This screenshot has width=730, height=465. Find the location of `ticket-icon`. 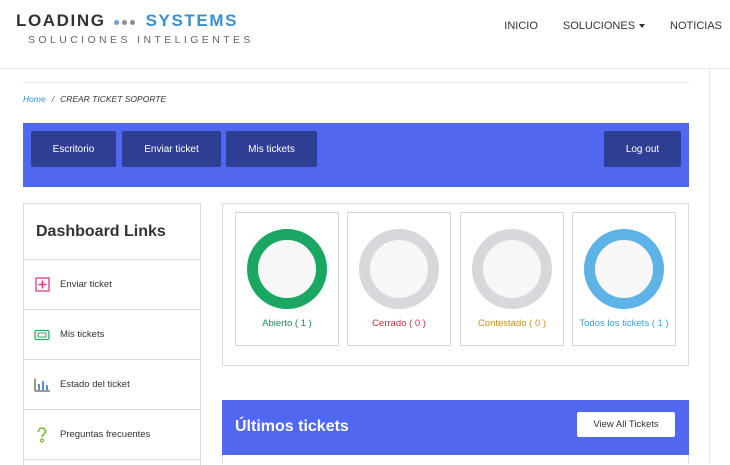

ticket-icon is located at coordinates (42, 335).